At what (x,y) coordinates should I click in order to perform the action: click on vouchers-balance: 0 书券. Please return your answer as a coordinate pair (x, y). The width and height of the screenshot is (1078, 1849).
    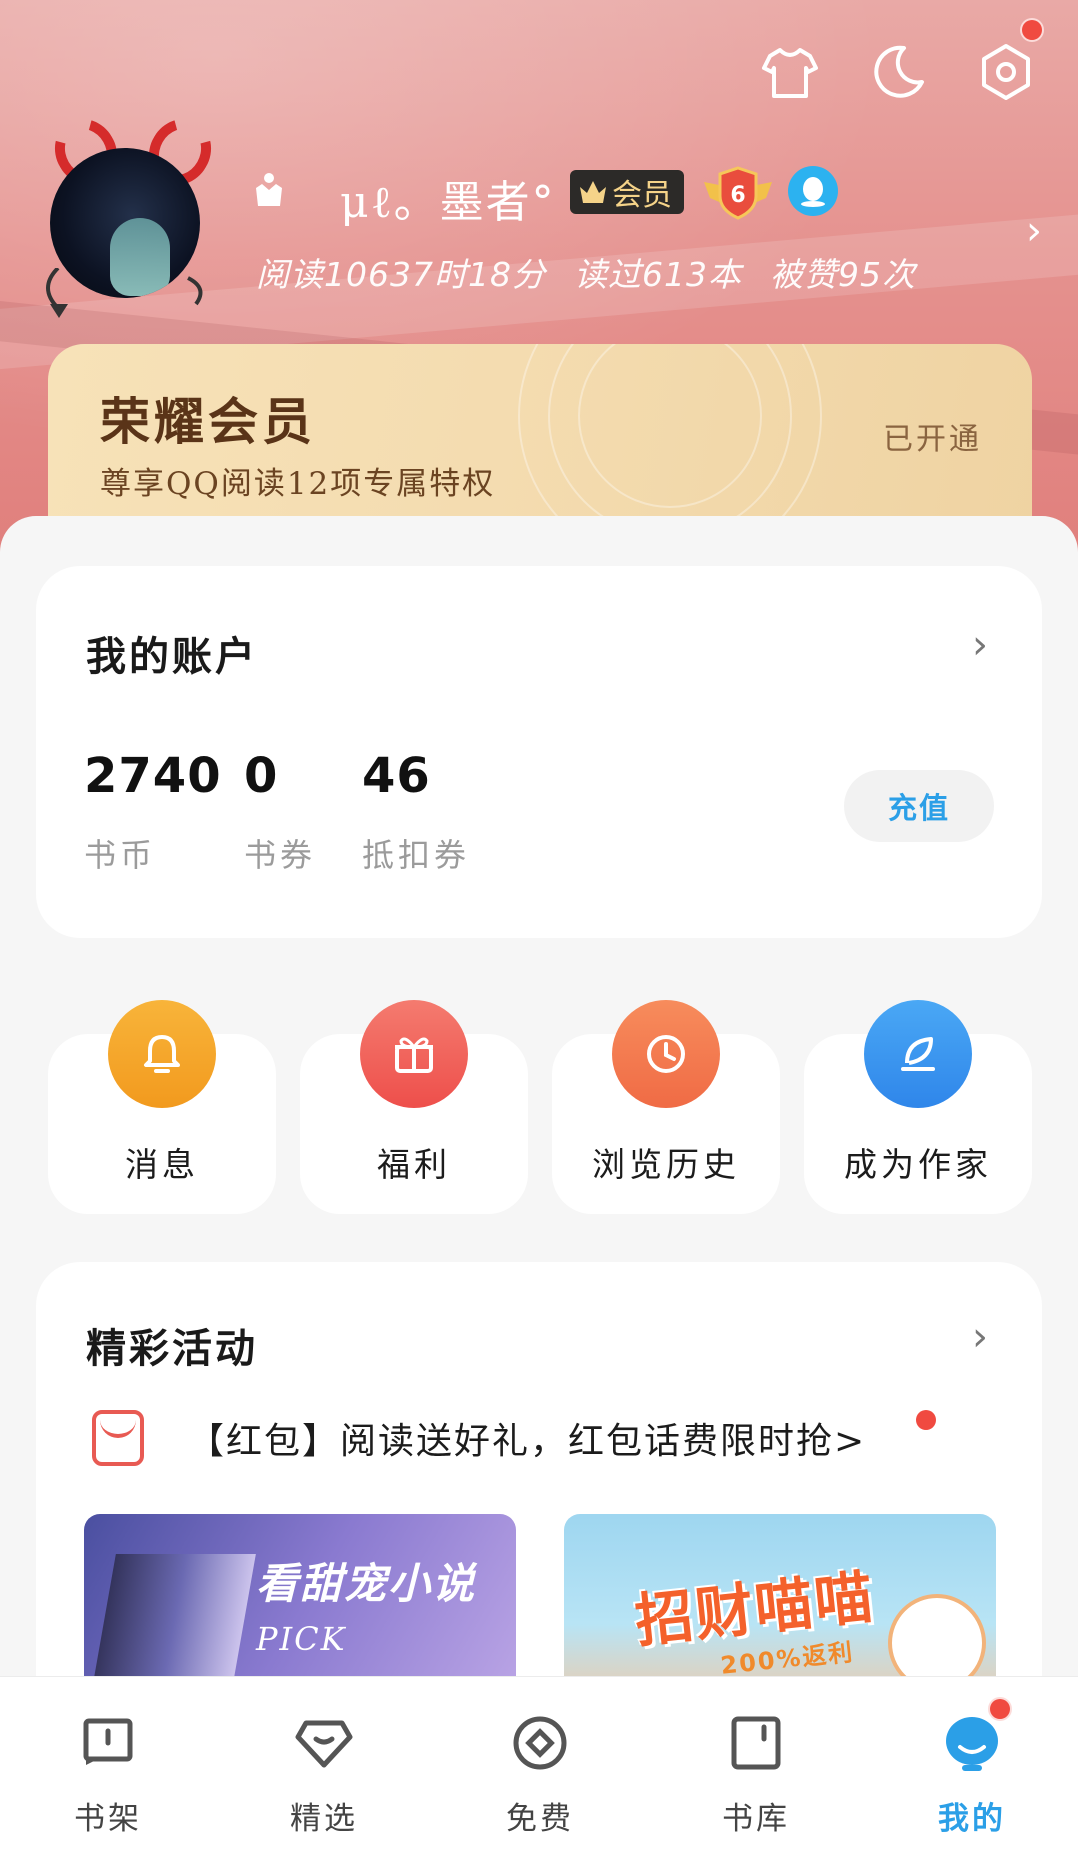
    Looking at the image, I should click on (303, 812).